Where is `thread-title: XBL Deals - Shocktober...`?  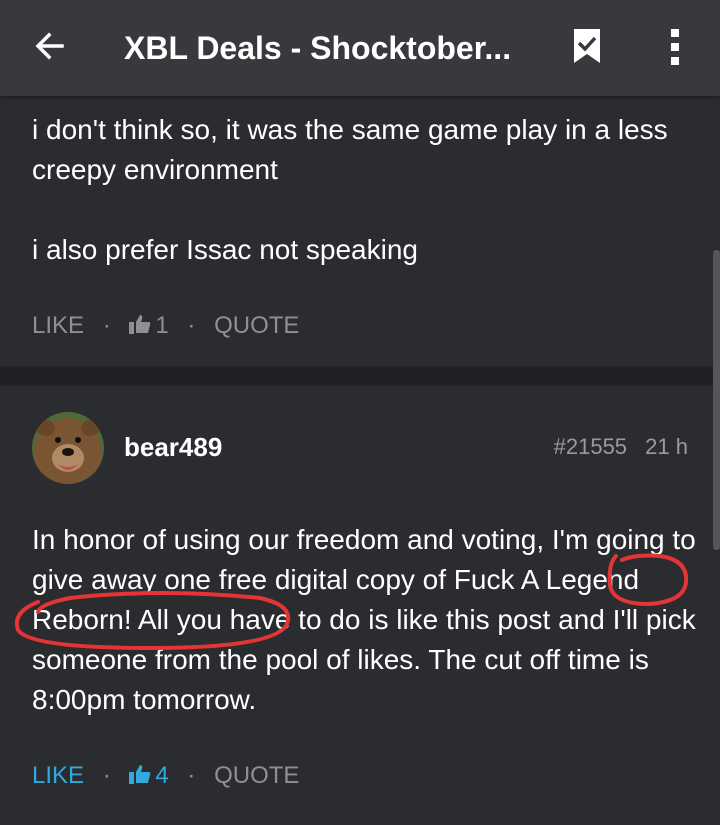 thread-title: XBL Deals - Shocktober... is located at coordinates (318, 48).